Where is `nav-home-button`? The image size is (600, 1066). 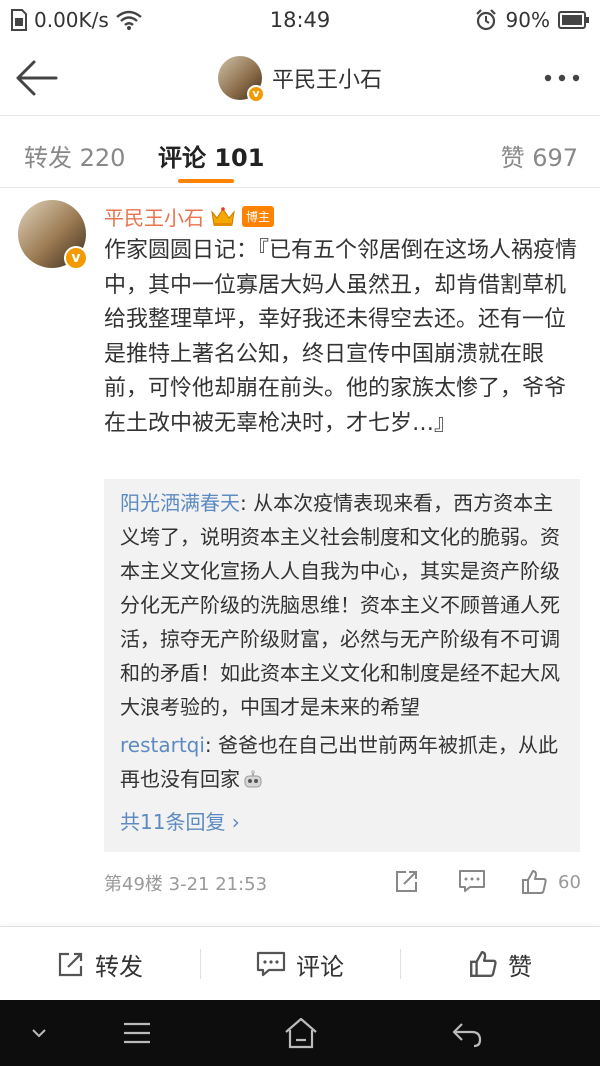 nav-home-button is located at coordinates (301, 1033).